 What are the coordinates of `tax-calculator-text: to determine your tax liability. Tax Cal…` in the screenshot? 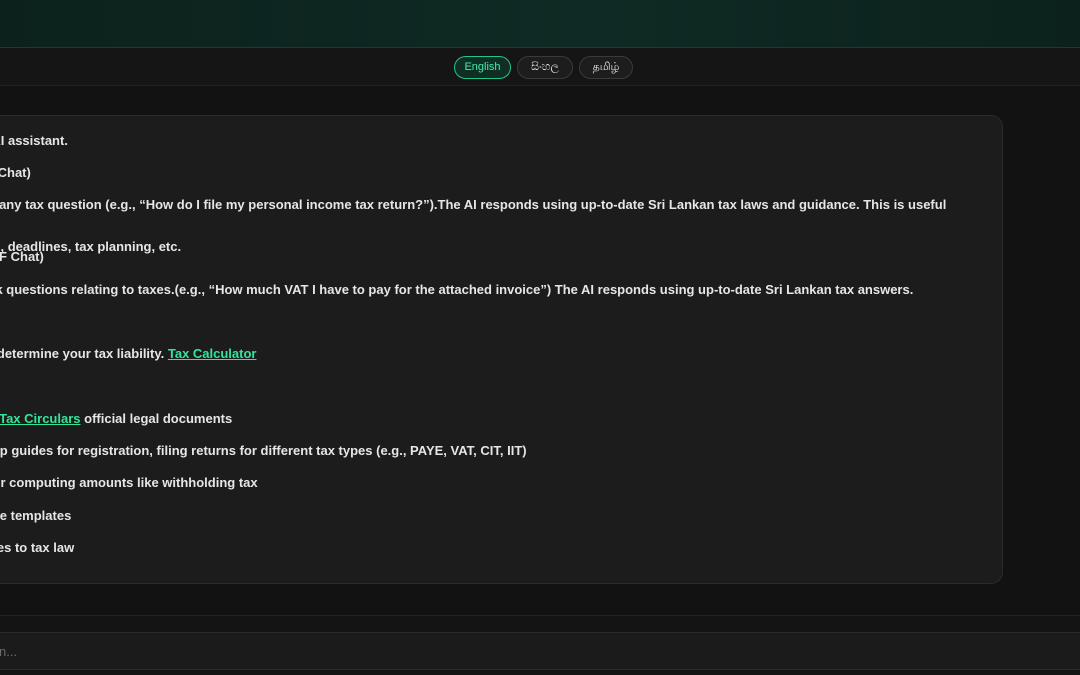 It's located at (128, 353).